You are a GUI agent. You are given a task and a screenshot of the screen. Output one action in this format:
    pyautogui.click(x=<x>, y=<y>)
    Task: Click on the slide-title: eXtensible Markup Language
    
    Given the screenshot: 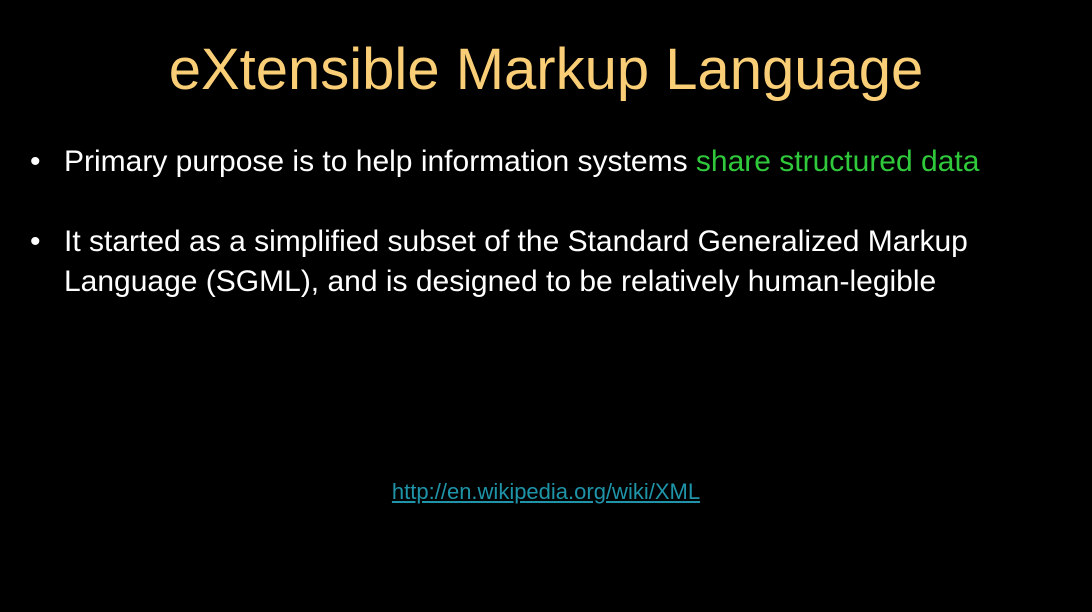 What is the action you would take?
    pyautogui.click(x=546, y=69)
    